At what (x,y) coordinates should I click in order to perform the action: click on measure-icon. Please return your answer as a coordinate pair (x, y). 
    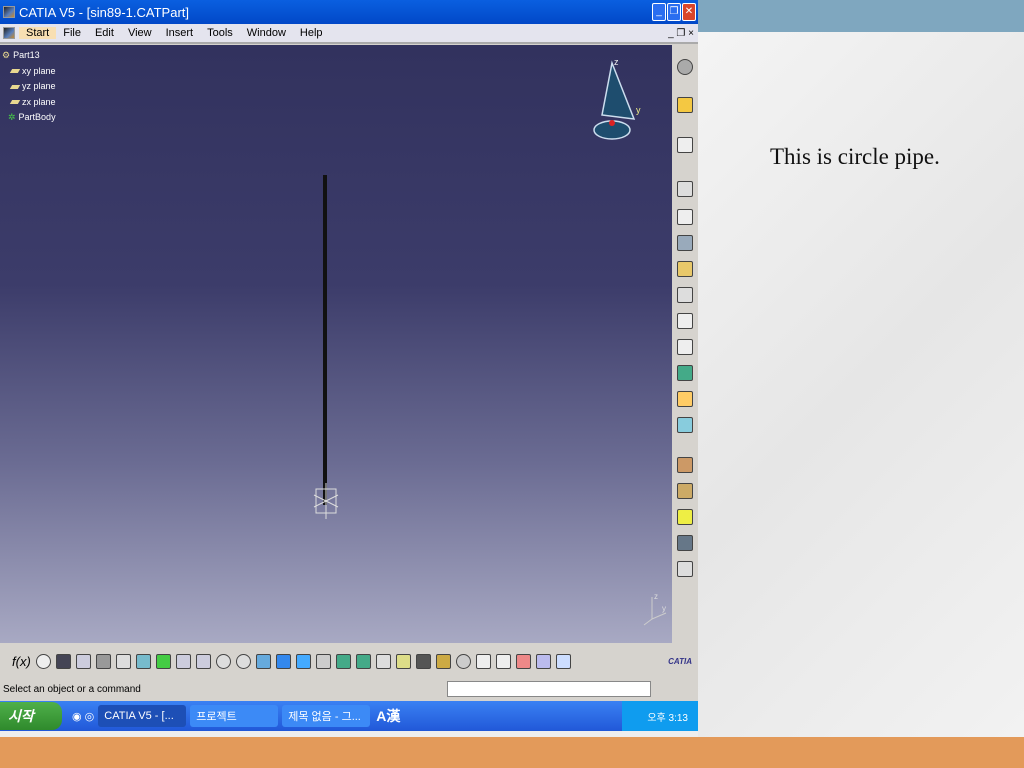
    Looking at the image, I should click on (403, 661).